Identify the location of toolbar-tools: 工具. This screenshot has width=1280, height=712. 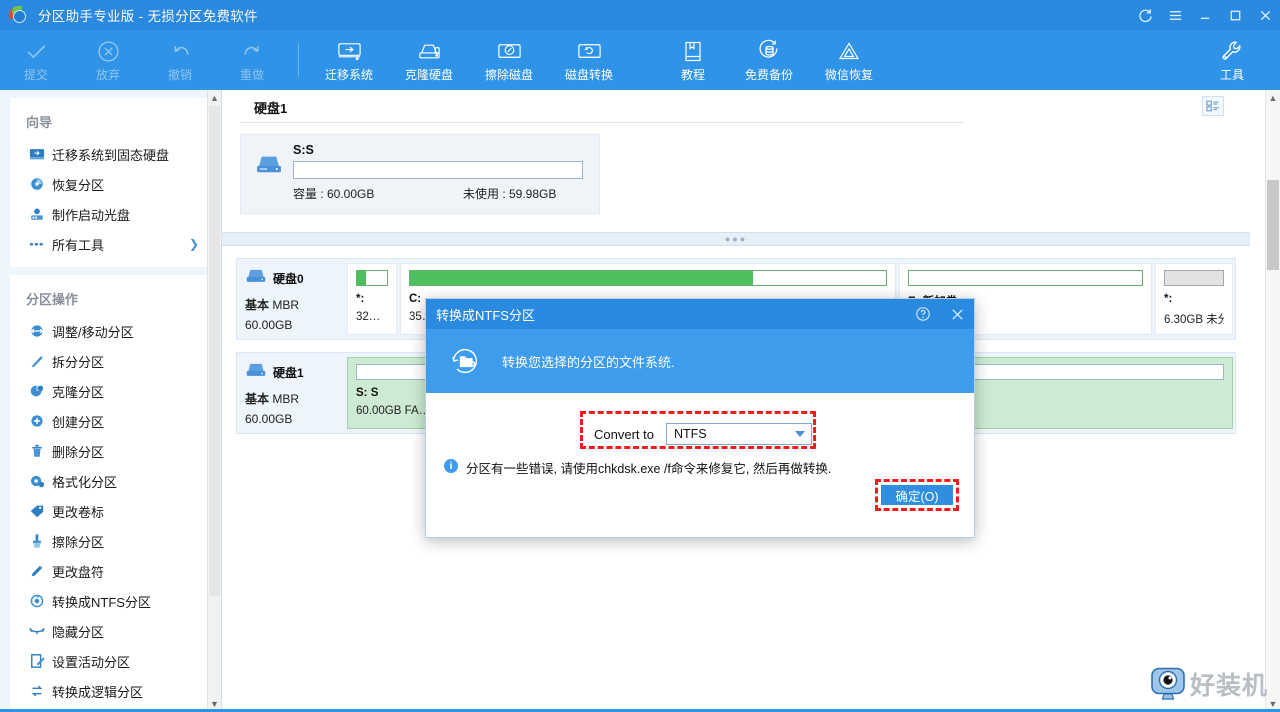
(1232, 60).